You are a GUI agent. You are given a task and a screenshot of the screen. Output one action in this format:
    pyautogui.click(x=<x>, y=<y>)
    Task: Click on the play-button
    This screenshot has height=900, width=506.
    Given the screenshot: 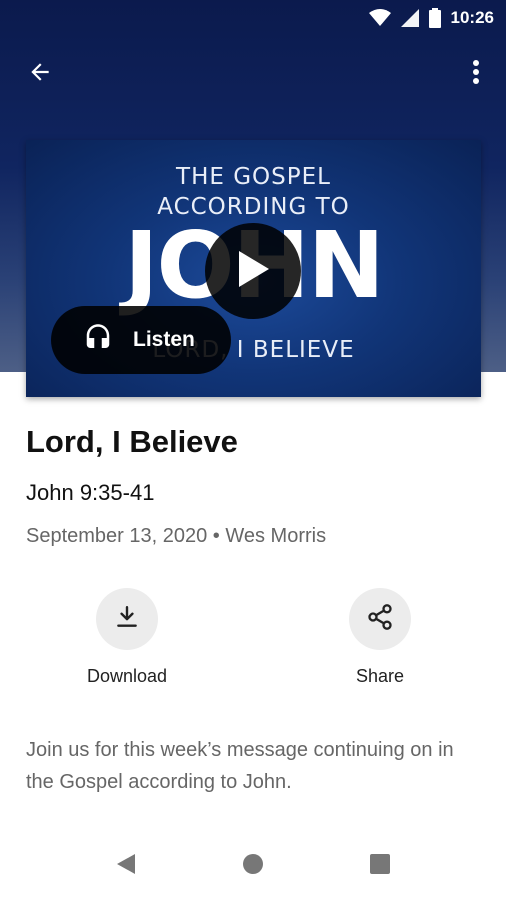 What is the action you would take?
    pyautogui.click(x=253, y=271)
    